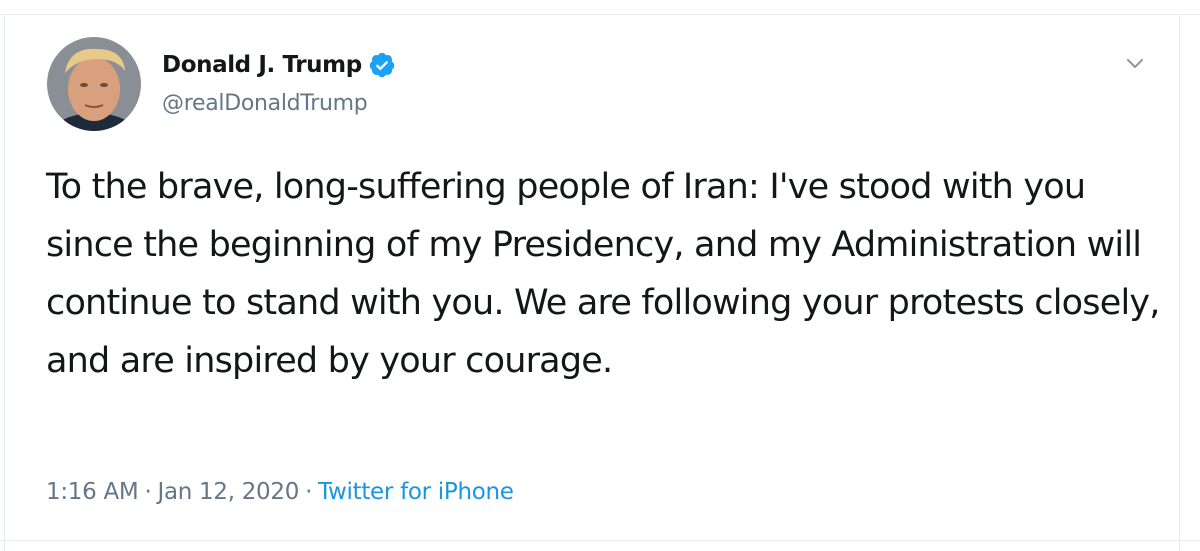 The width and height of the screenshot is (1200, 551). Describe the element at coordinates (600, 540) in the screenshot. I see `card-bottom-border` at that location.